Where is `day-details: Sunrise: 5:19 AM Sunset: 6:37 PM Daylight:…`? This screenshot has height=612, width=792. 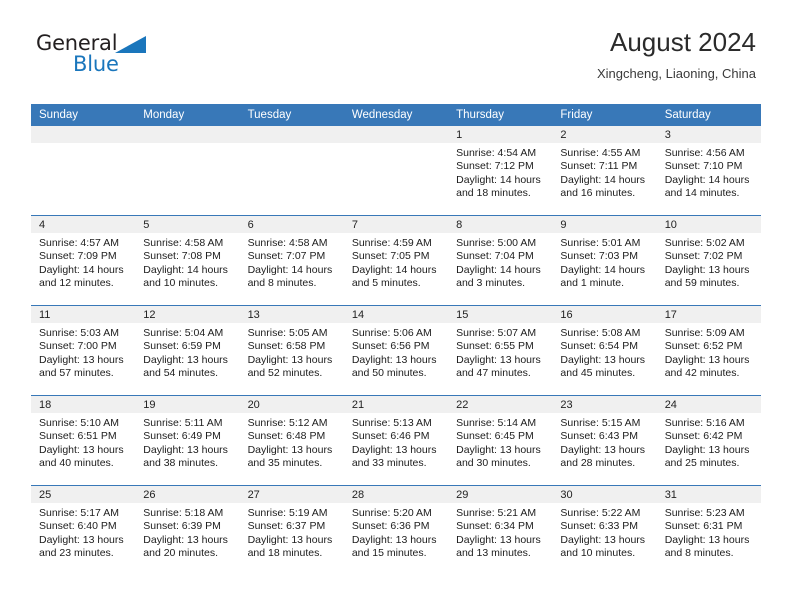
day-details: Sunrise: 5:19 AM Sunset: 6:37 PM Daylight:… is located at coordinates (292, 532).